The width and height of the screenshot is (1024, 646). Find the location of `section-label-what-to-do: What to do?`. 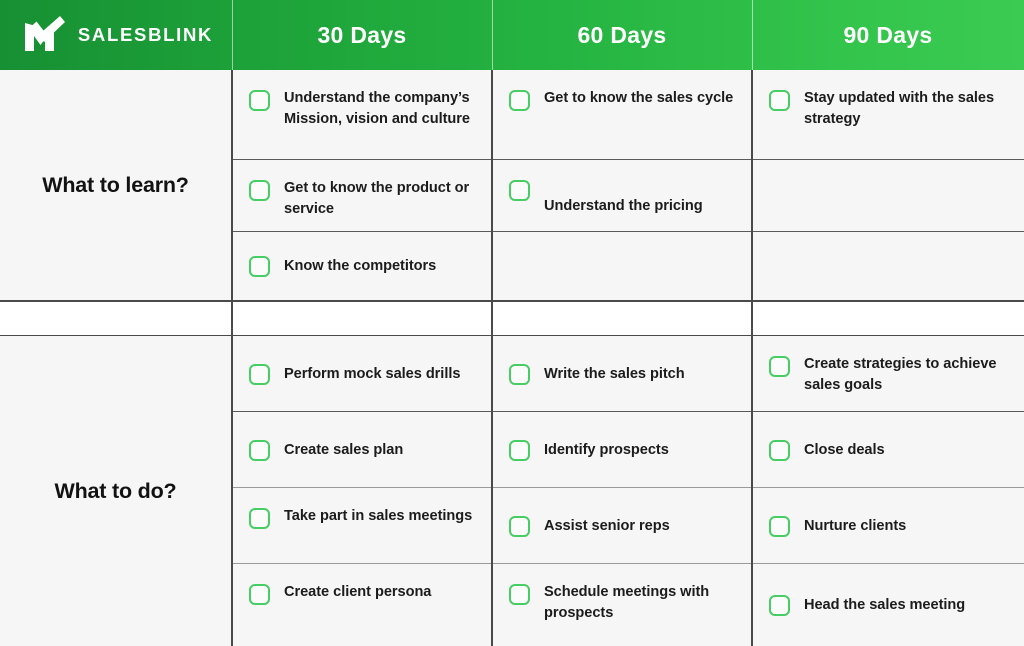

section-label-what-to-do: What to do? is located at coordinates (115, 491).